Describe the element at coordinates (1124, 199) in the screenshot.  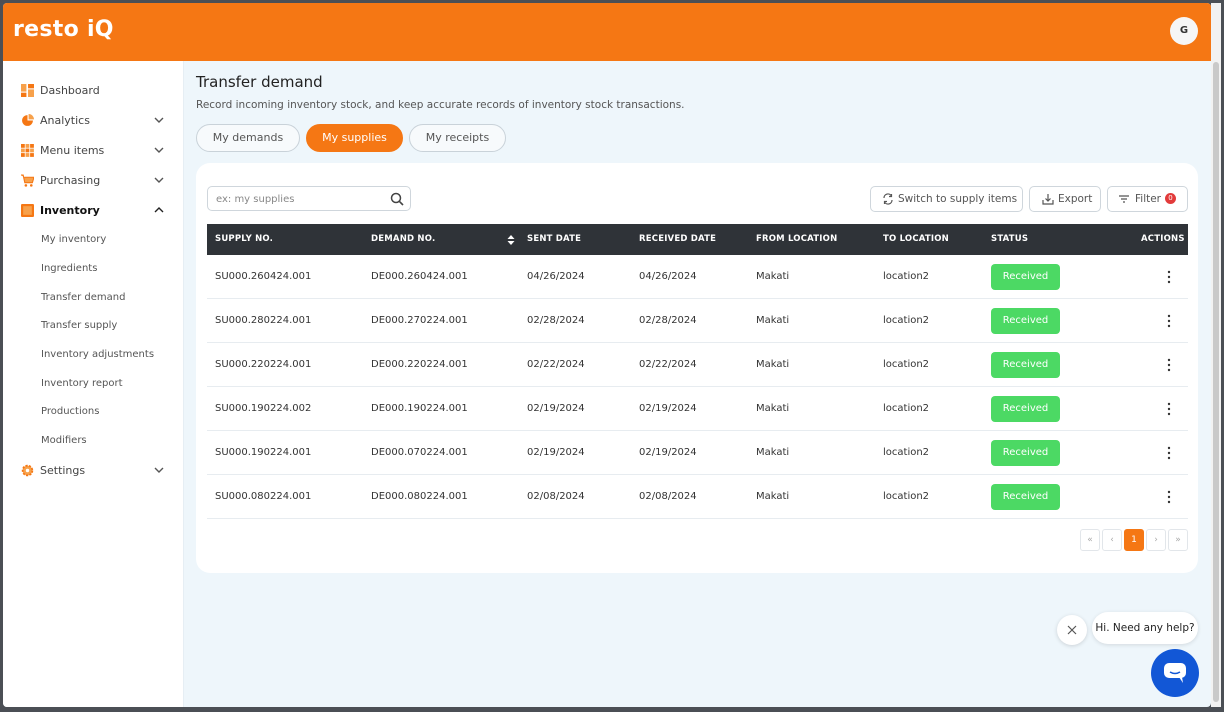
I see `filter-icon` at that location.